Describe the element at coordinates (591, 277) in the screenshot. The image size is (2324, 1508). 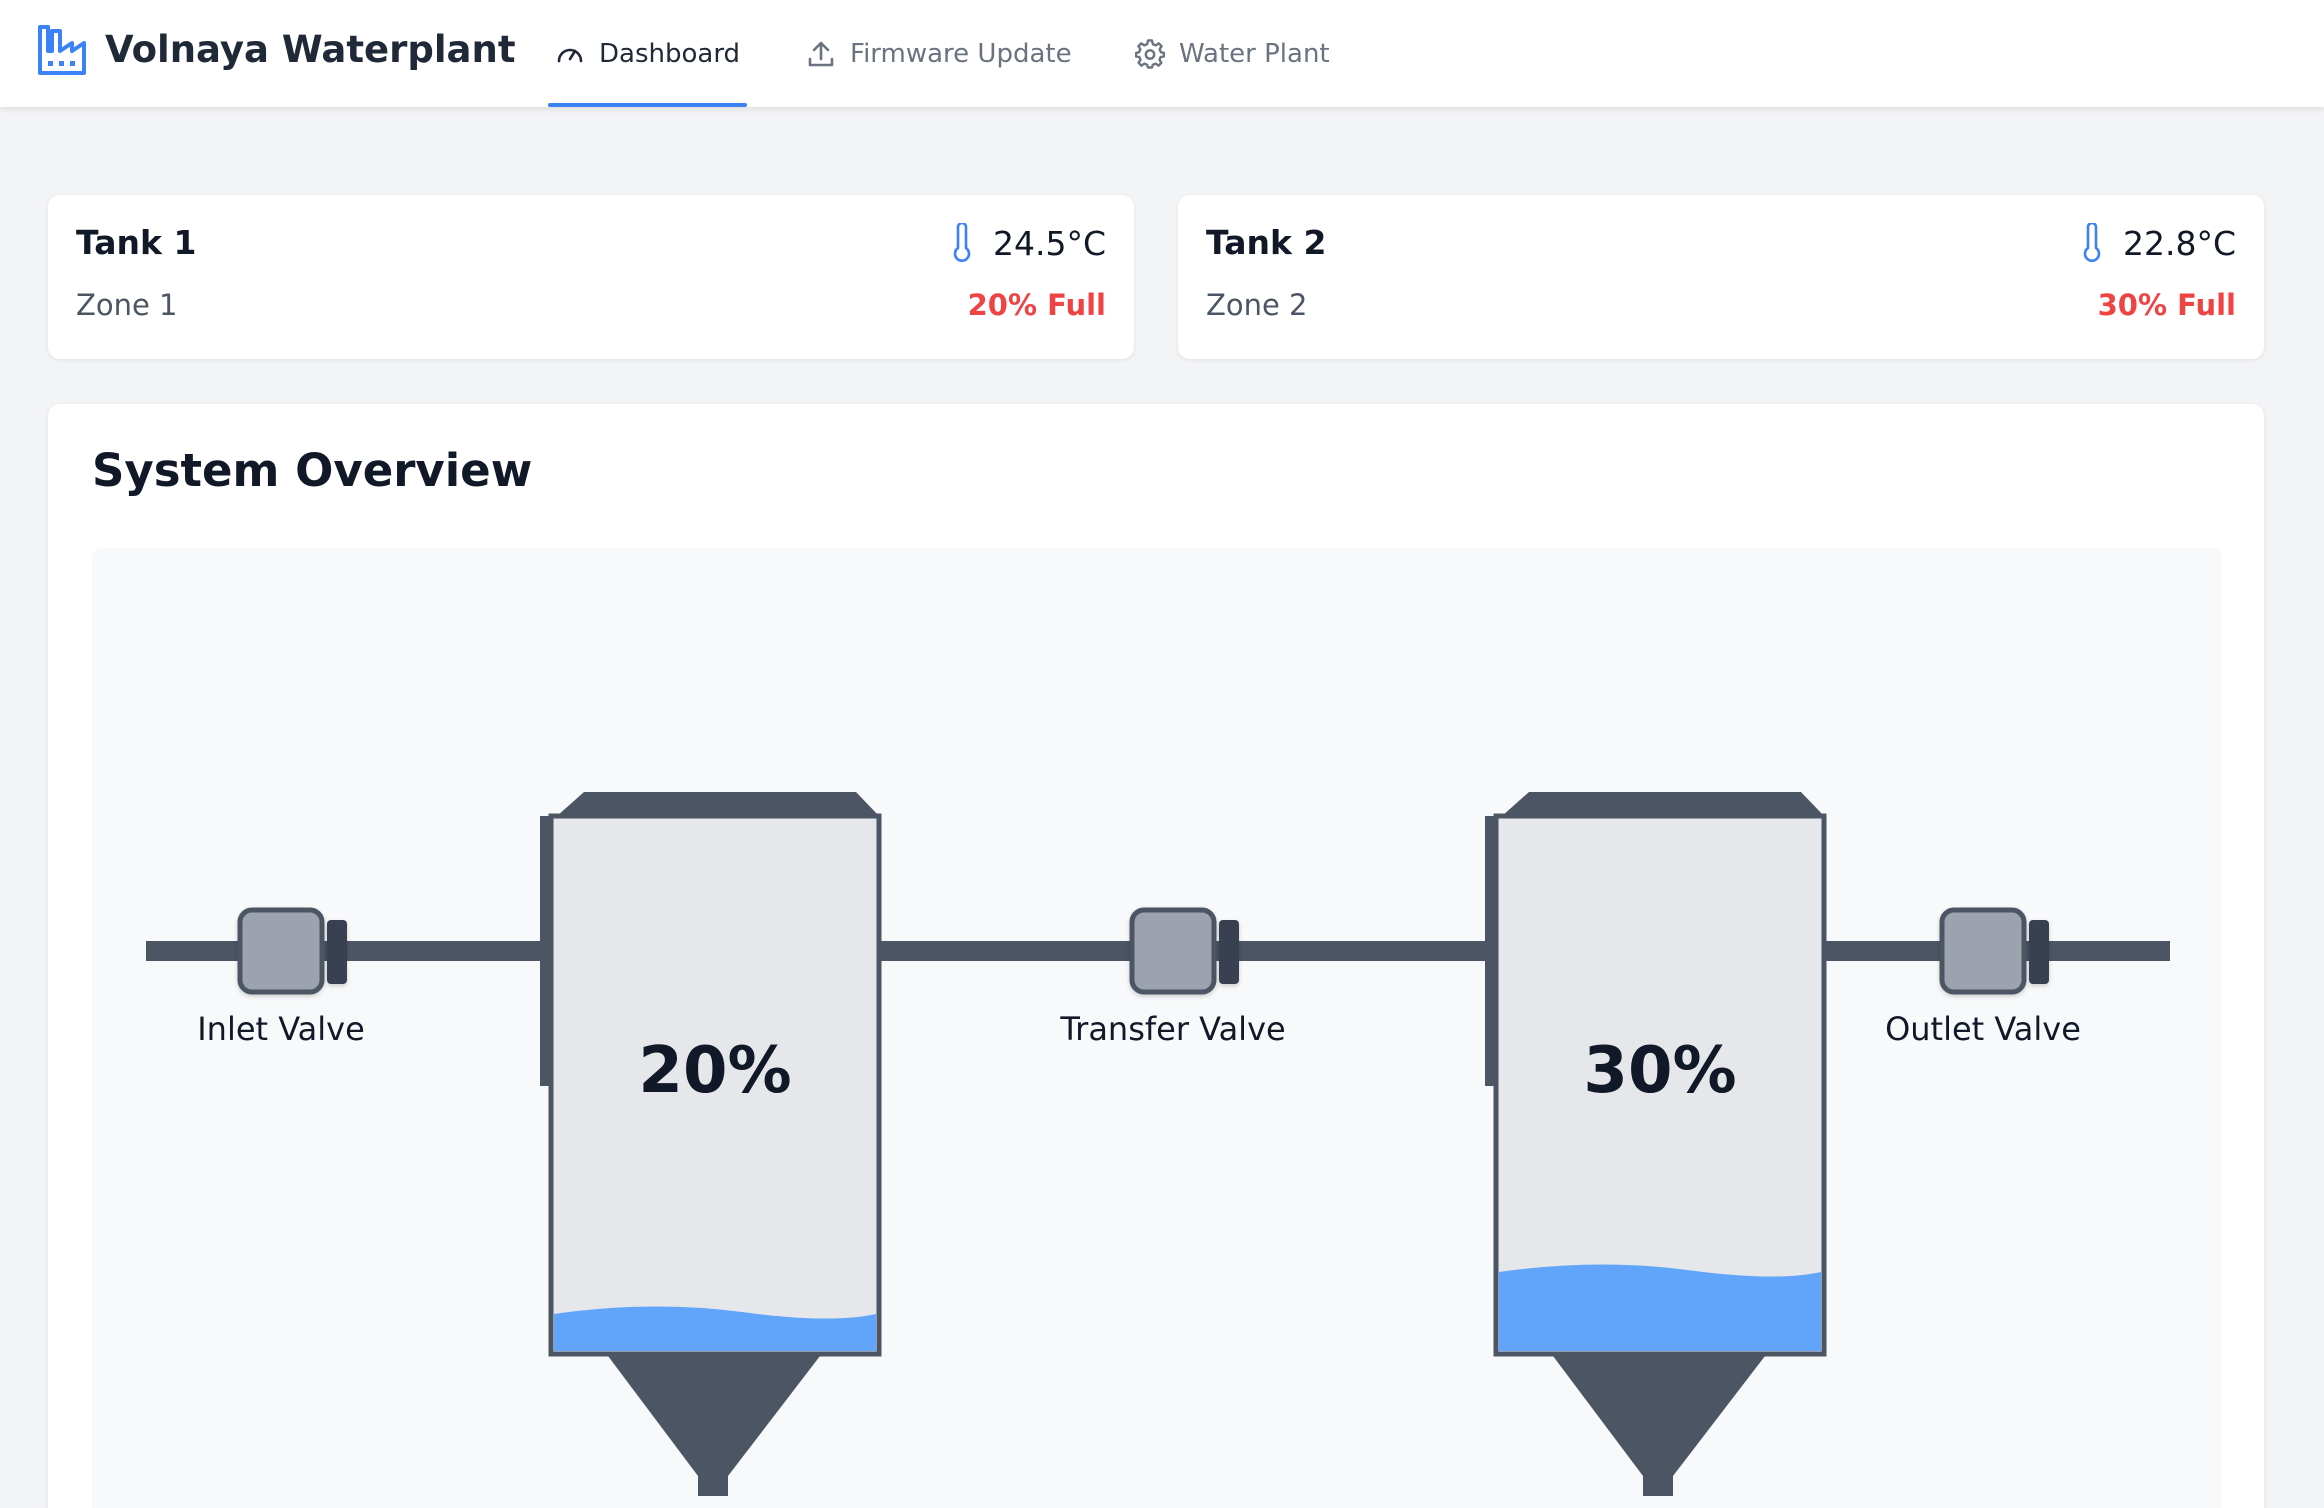
I see `tank-1-card: Tank 1 Zone 1 24.5°C 20% Full` at that location.